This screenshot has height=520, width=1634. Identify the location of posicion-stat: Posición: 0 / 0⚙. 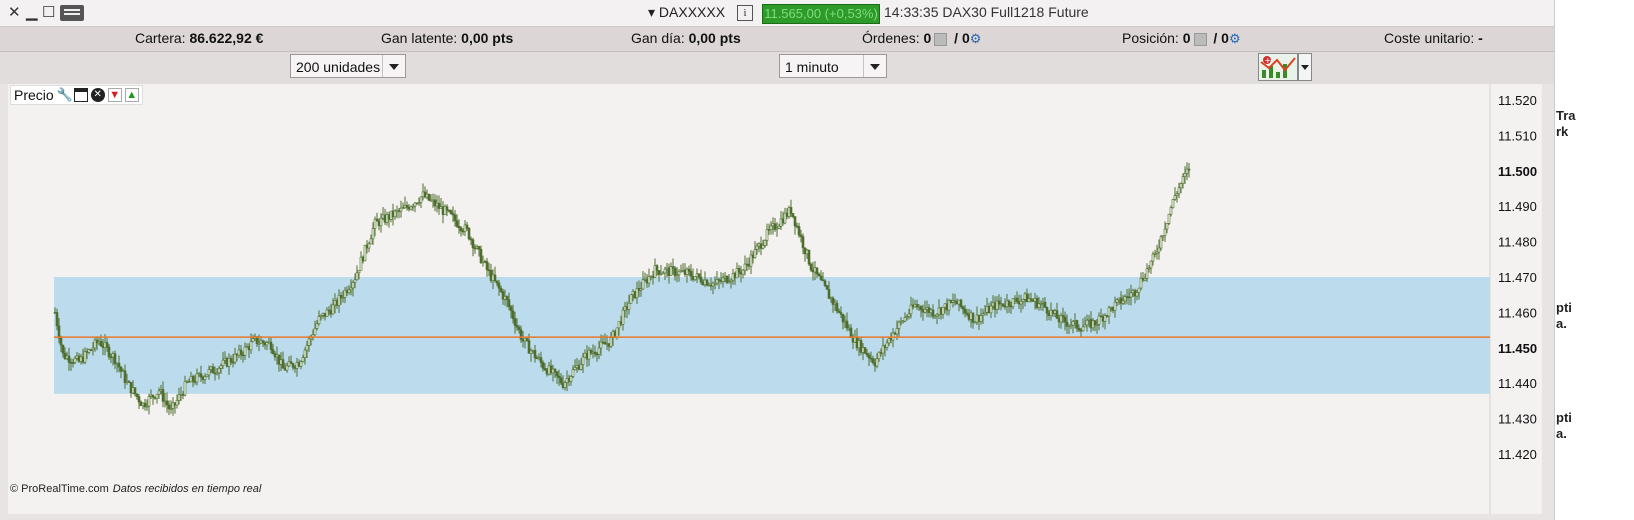
(1181, 38).